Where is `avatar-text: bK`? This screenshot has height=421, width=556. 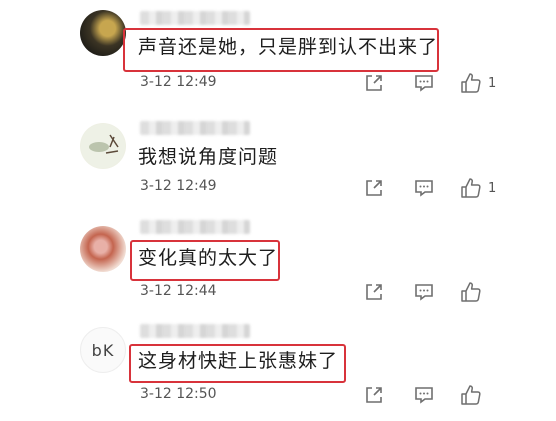 avatar-text: bK is located at coordinates (103, 350).